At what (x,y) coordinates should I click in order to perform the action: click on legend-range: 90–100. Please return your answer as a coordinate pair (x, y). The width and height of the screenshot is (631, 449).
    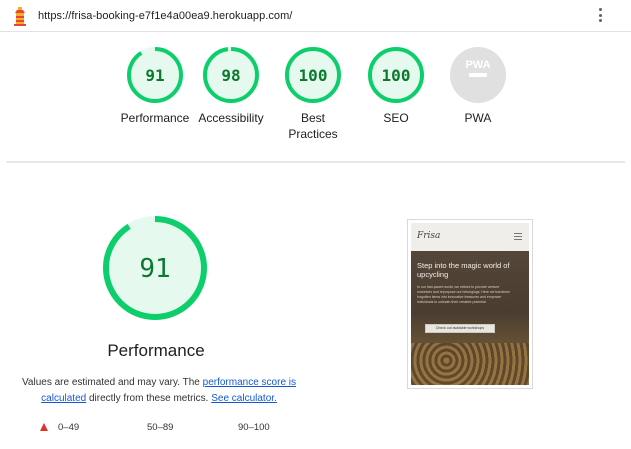
    Looking at the image, I should click on (254, 427).